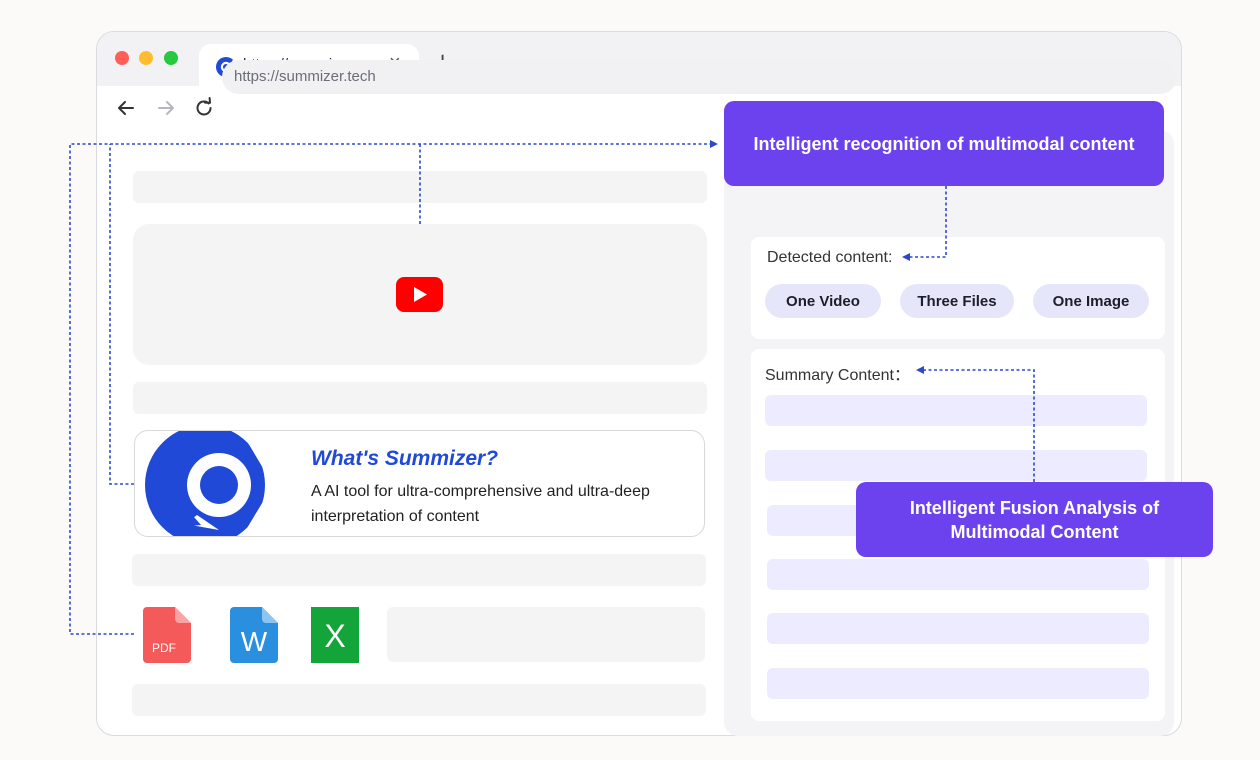  What do you see at coordinates (823, 301) in the screenshot?
I see `detected-item-video: One Video` at bounding box center [823, 301].